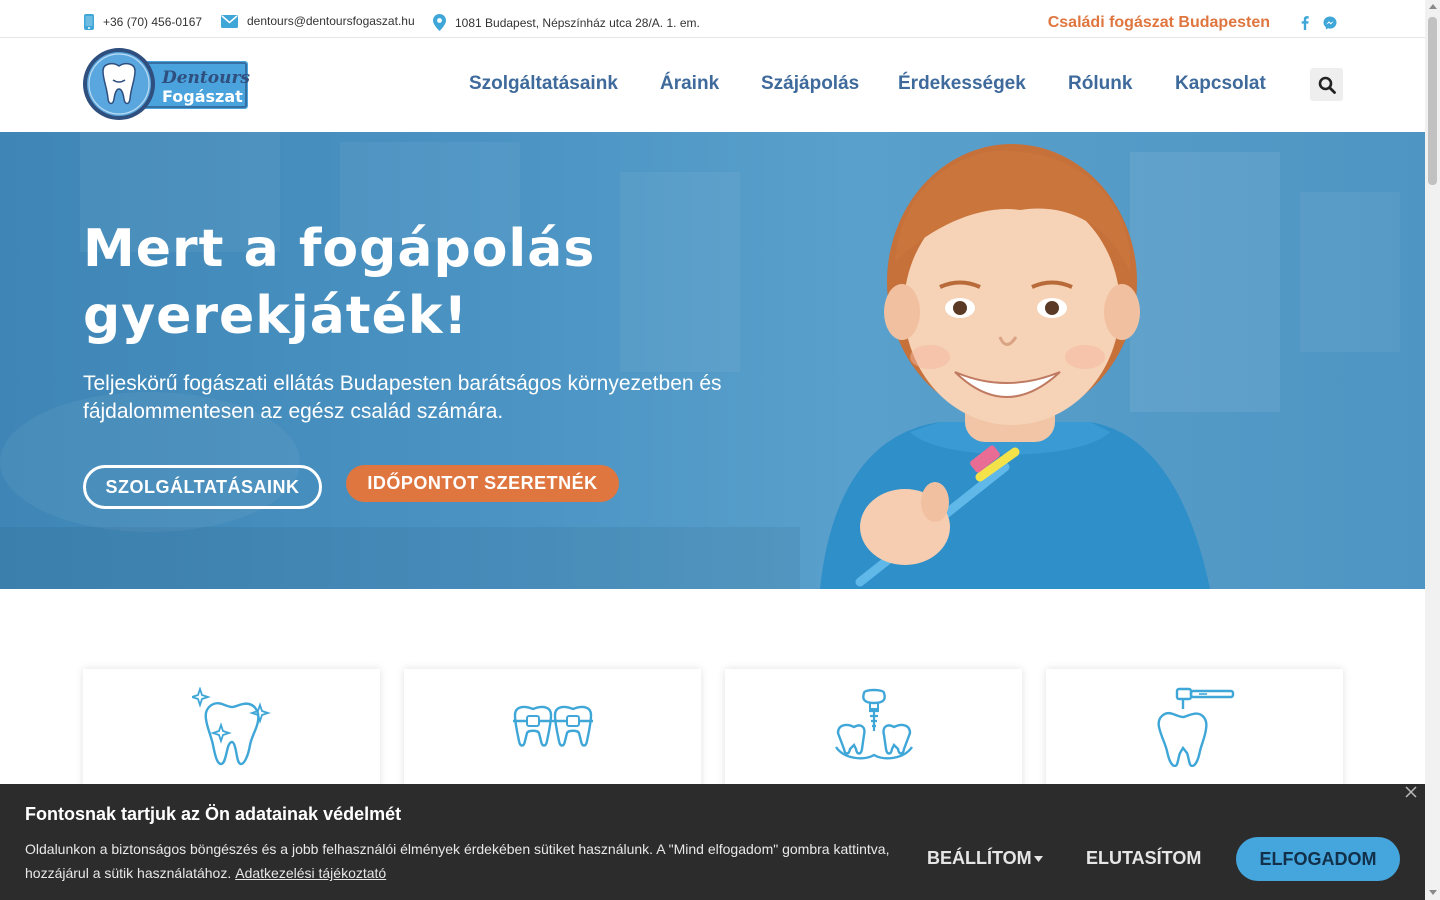  I want to click on braces-icon, so click(552, 726).